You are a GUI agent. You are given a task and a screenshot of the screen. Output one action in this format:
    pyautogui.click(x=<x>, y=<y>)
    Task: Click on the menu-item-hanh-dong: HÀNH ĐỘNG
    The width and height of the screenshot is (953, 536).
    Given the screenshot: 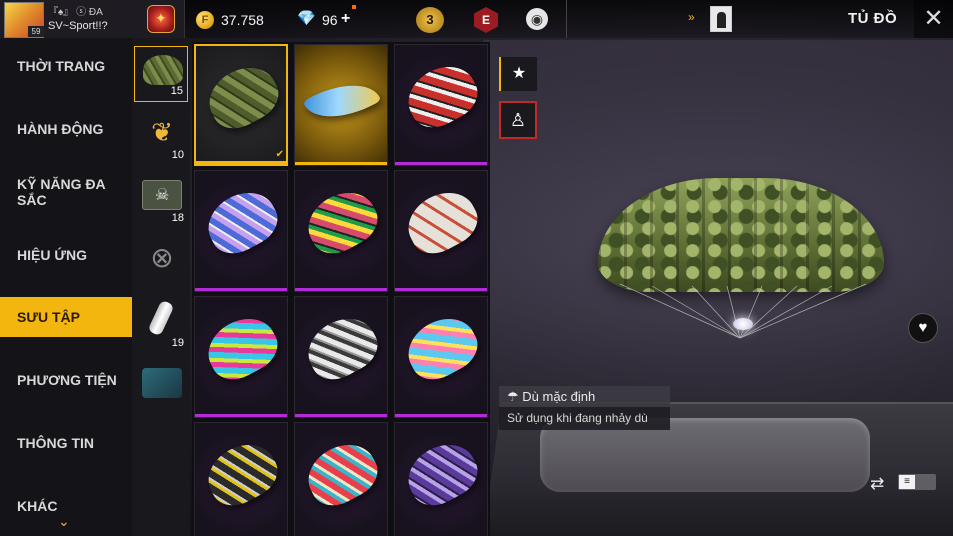 What is the action you would take?
    pyautogui.click(x=66, y=129)
    